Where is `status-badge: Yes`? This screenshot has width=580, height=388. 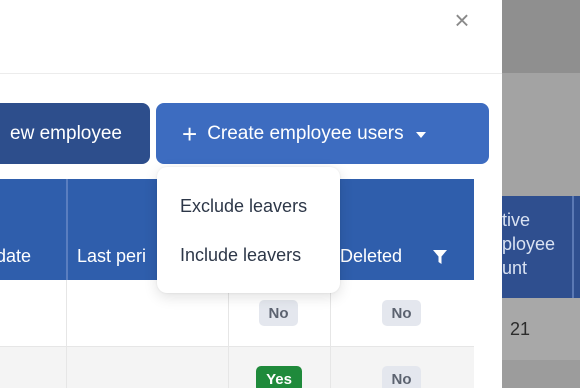 status-badge: Yes is located at coordinates (279, 377).